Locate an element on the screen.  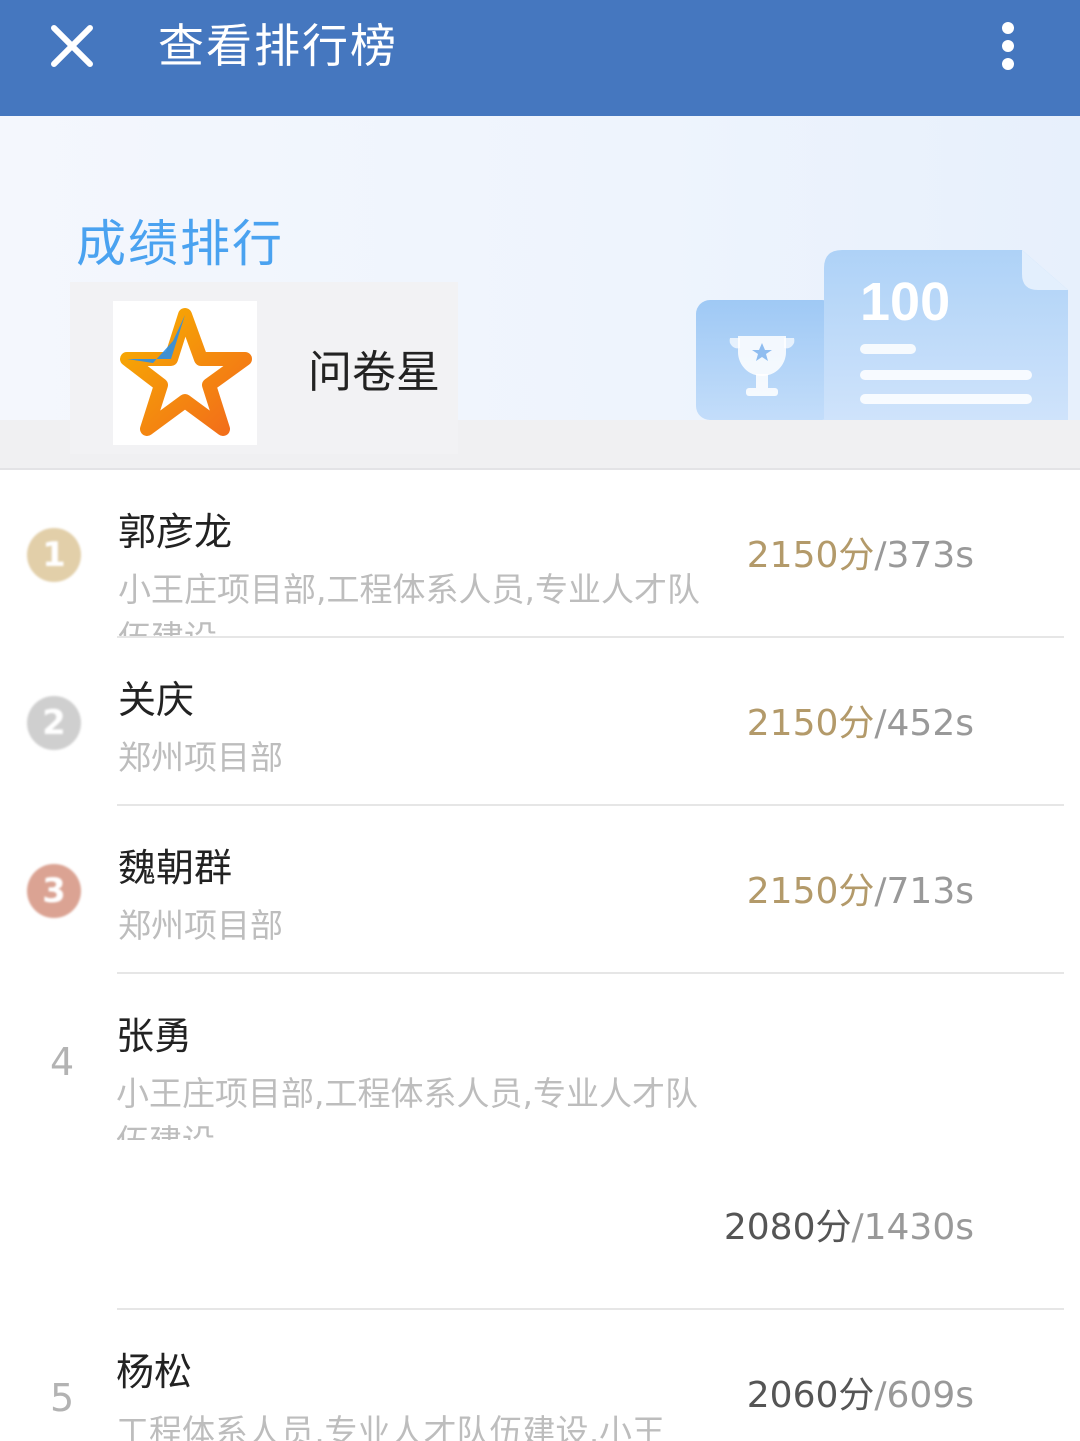
participant-department: 工程体系人员,专业人才队伍建设,小王 is located at coordinates (390, 1426).